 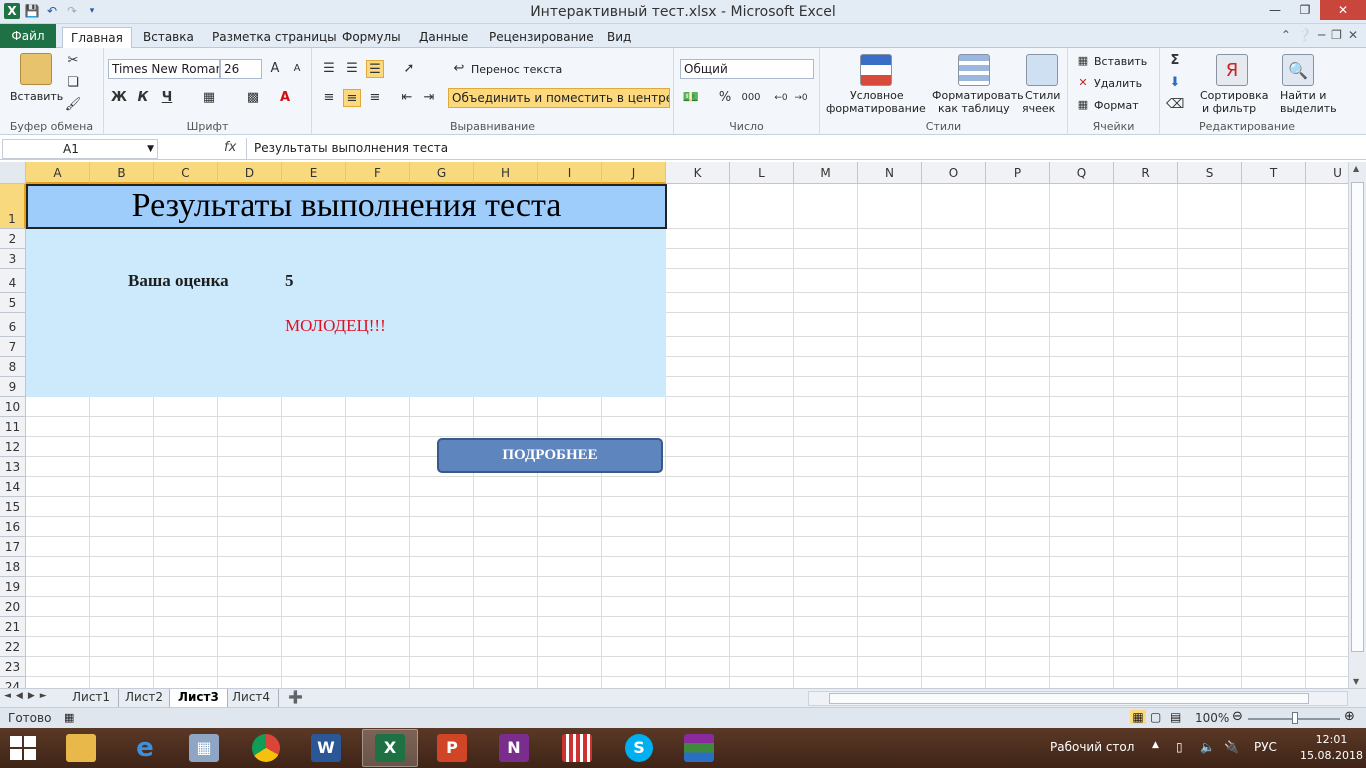 What do you see at coordinates (1179, 747) in the screenshot?
I see `network-icon: ▯` at bounding box center [1179, 747].